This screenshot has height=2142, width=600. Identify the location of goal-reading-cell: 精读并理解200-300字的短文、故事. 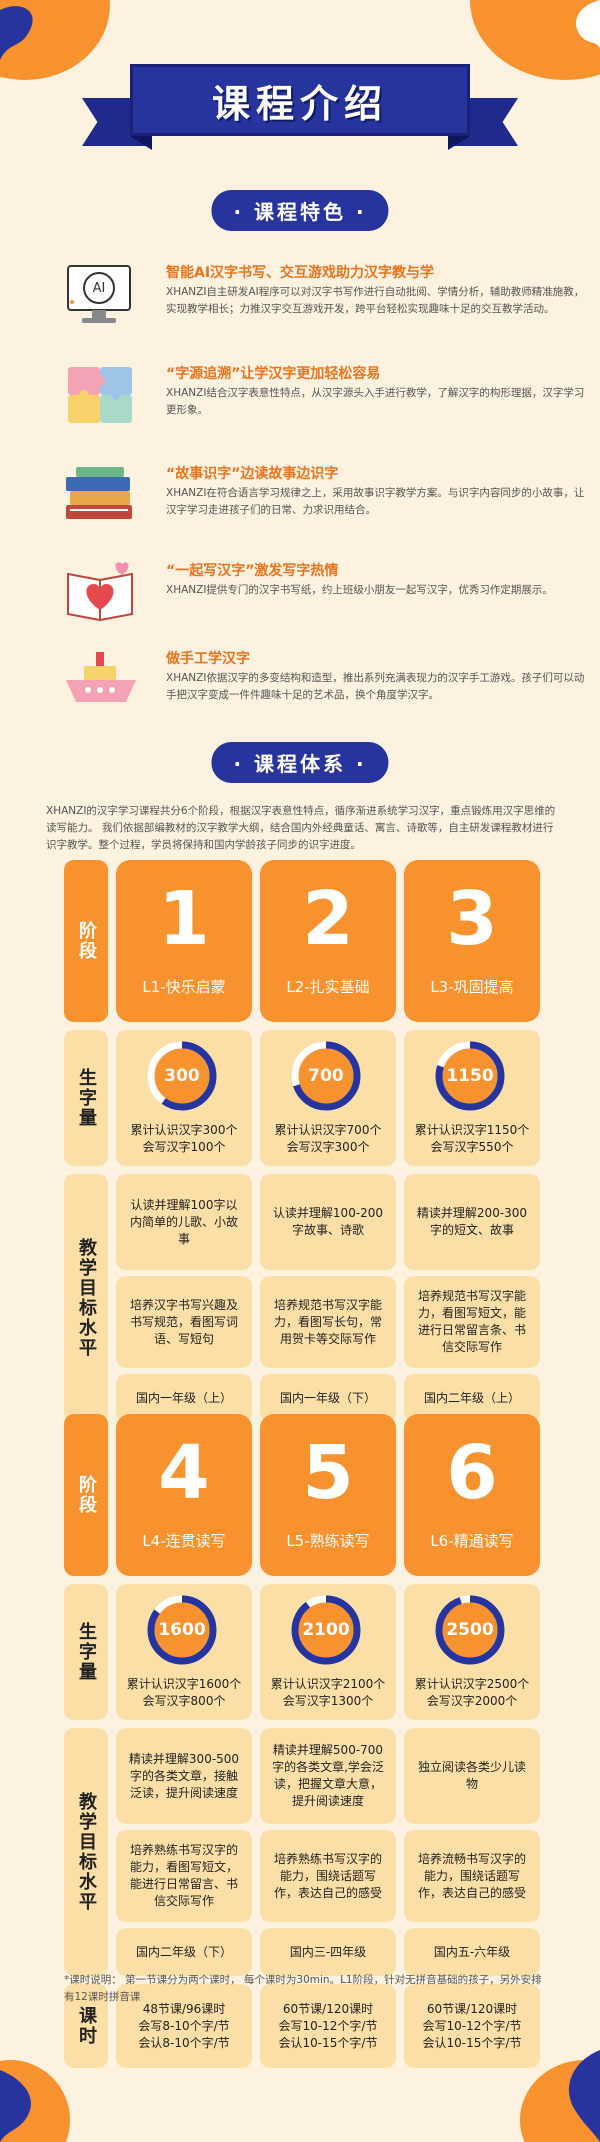
(472, 1222).